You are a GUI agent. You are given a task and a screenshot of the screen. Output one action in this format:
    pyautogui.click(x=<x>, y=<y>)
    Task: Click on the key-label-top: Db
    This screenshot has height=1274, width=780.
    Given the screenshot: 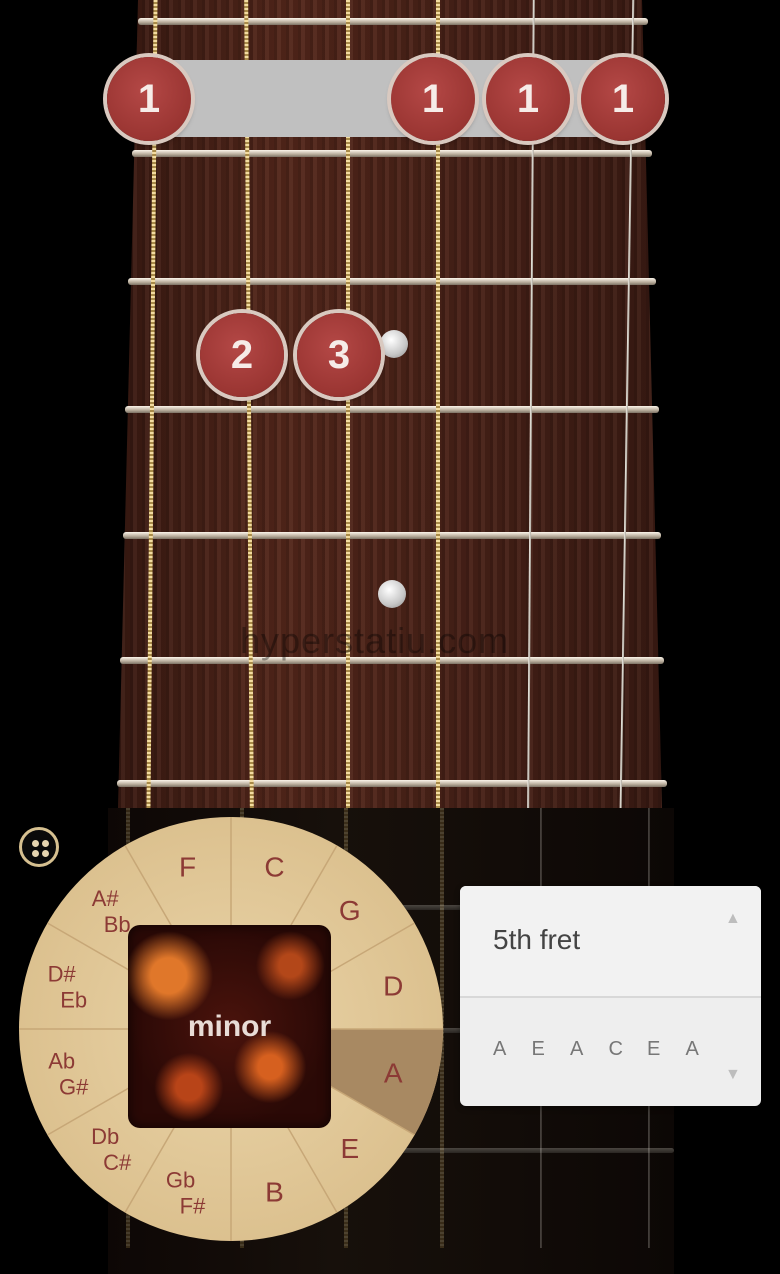 What is the action you would take?
    pyautogui.click(x=105, y=1136)
    